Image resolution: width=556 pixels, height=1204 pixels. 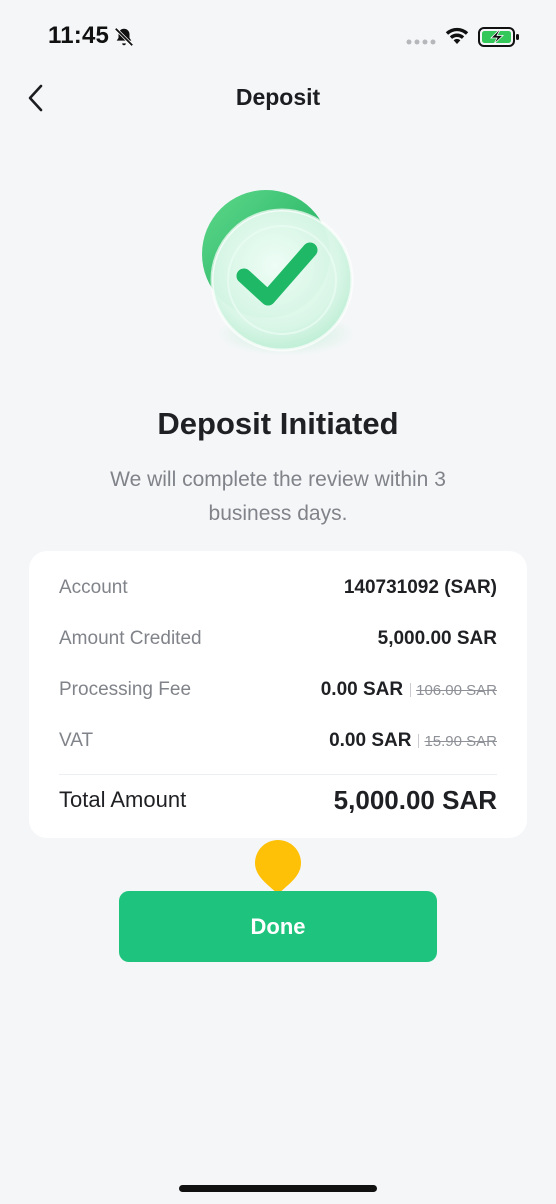 I want to click on status-time: 11:45, so click(x=79, y=35).